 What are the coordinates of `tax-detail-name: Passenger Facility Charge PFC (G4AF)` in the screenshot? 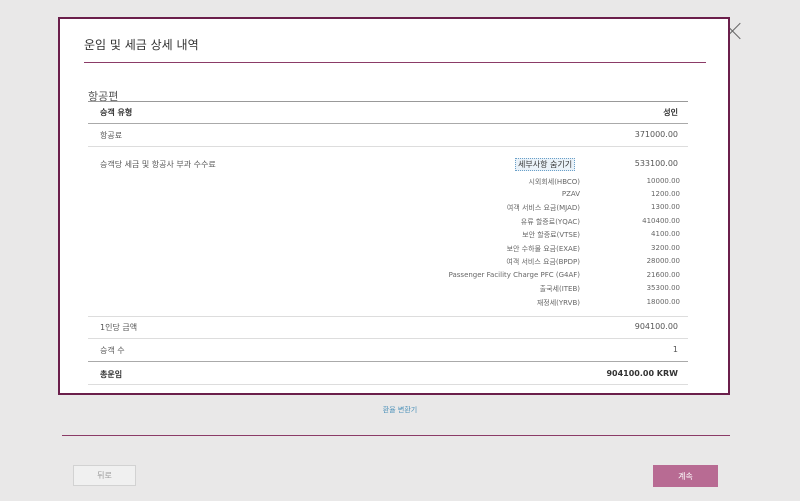 It's located at (514, 275).